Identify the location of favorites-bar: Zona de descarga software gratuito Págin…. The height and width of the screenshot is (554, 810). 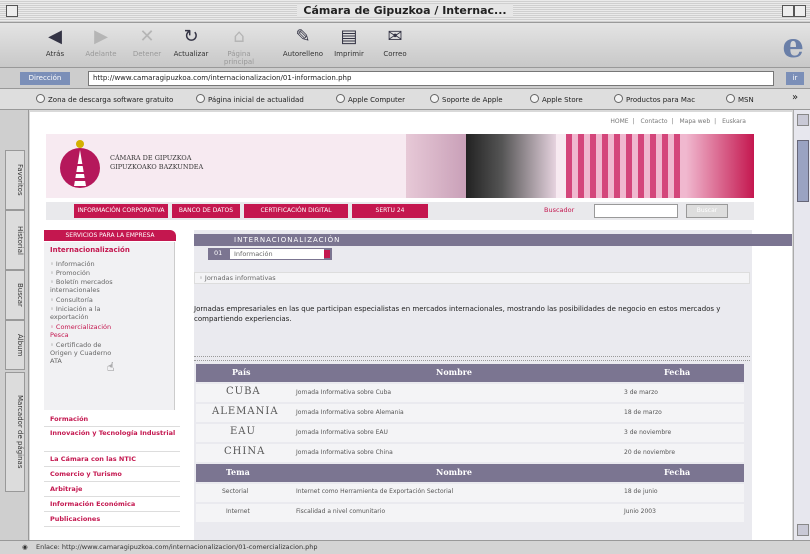
(405, 99).